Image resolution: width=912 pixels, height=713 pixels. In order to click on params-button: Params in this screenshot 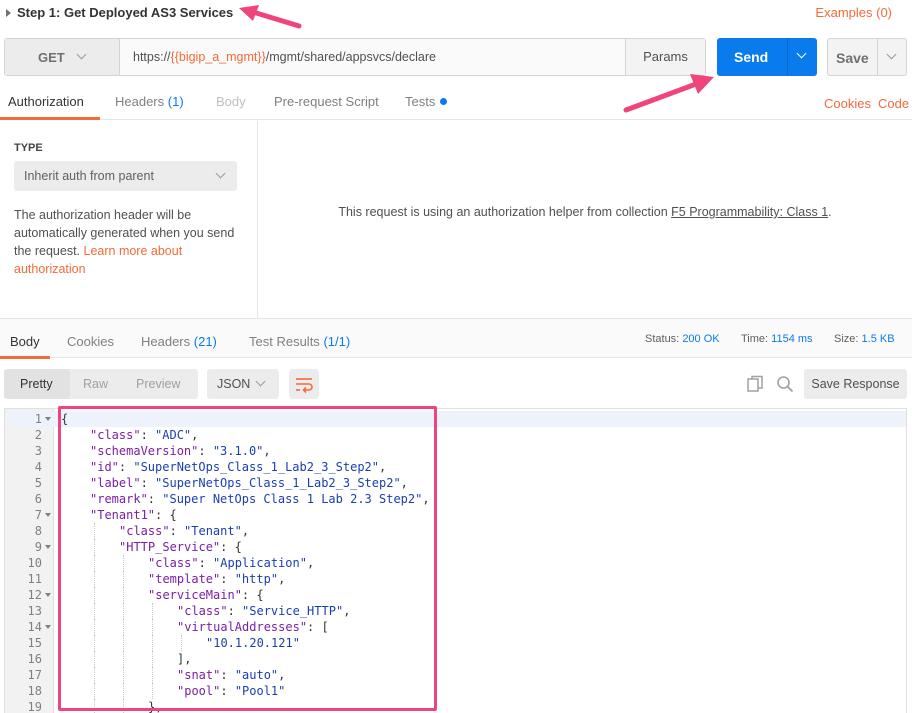, I will do `click(665, 57)`.